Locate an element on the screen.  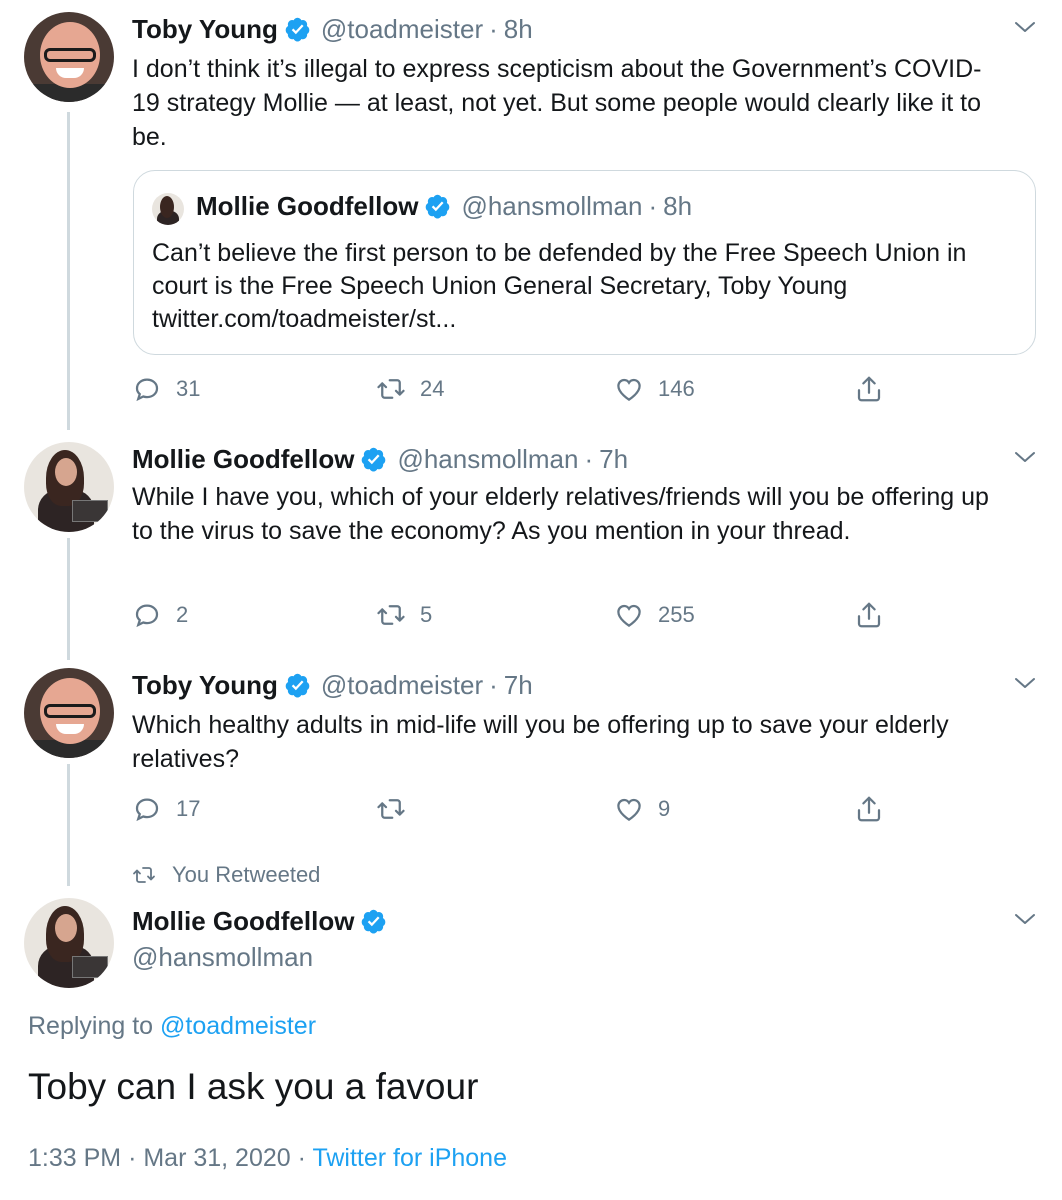
replying-to-link: @toadmeister is located at coordinates (238, 1026).